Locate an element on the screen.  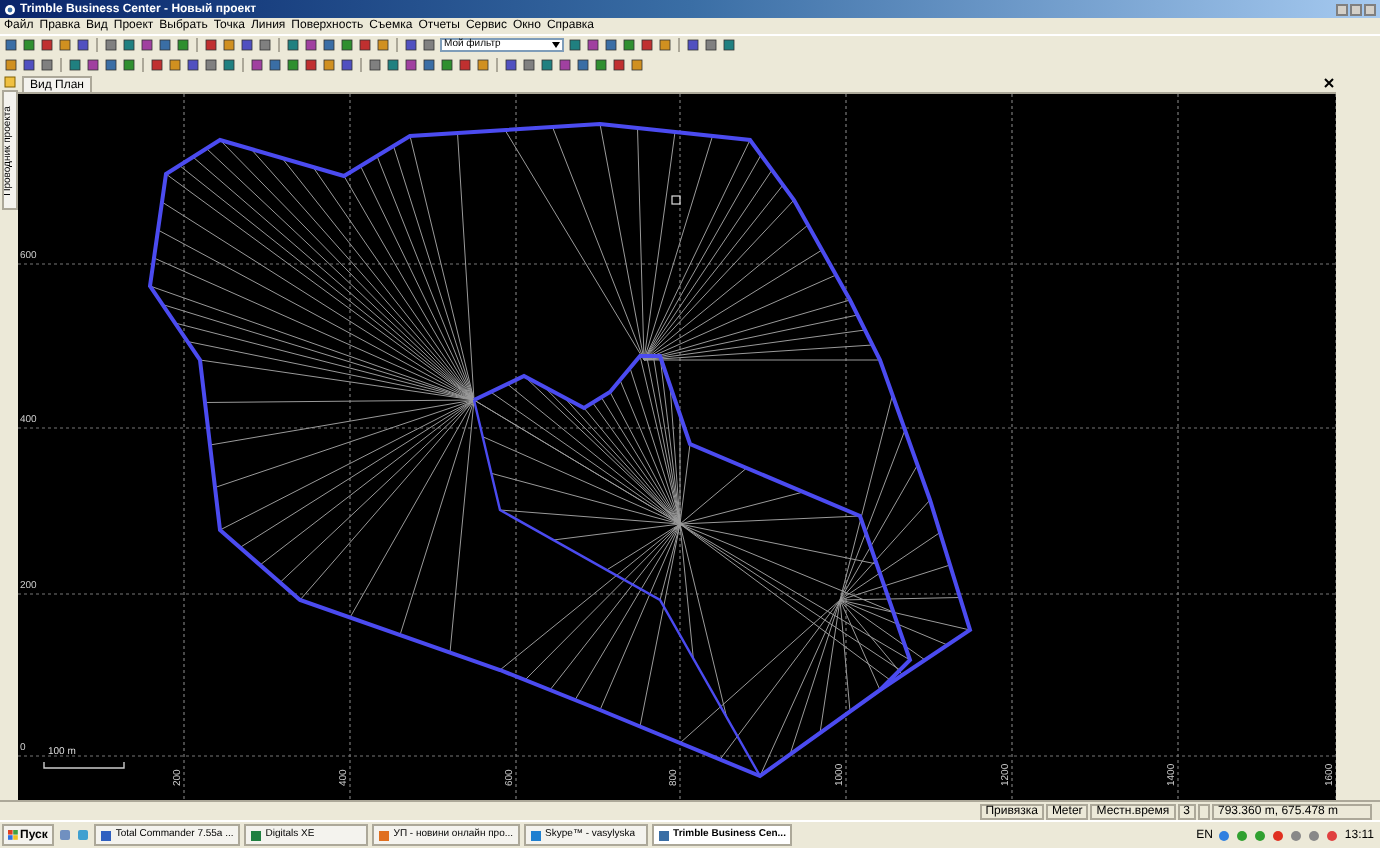
caret-icon is located at coordinates (556, 45).